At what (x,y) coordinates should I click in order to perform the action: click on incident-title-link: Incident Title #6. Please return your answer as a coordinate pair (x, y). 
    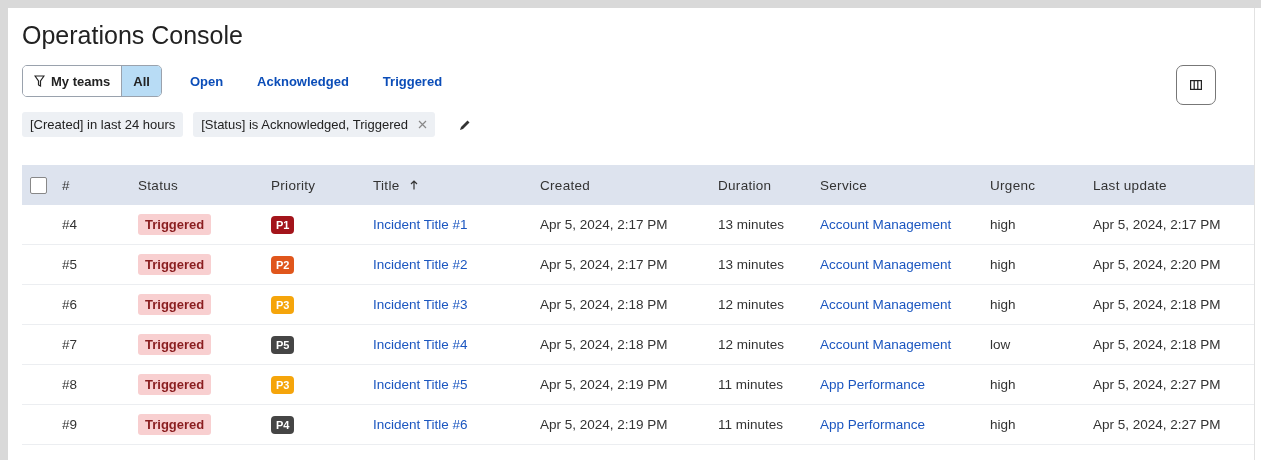
    Looking at the image, I should click on (420, 424).